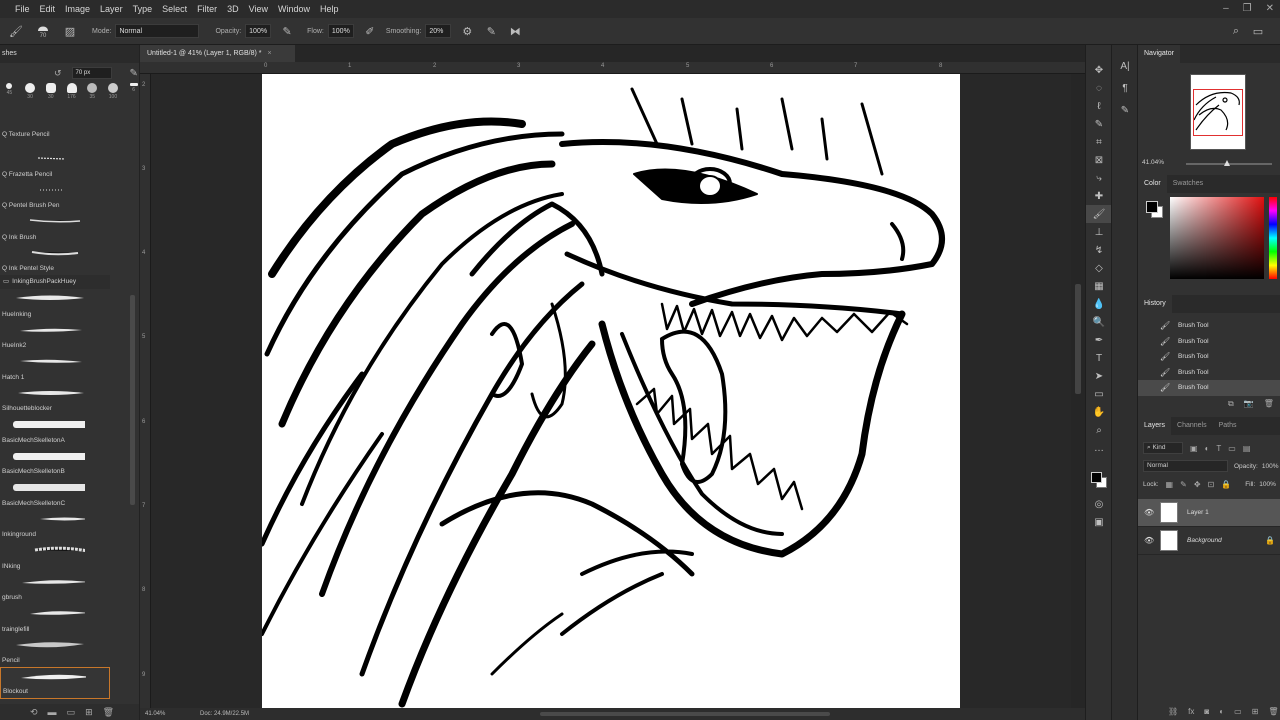 Image resolution: width=1280 pixels, height=720 pixels. What do you see at coordinates (1258, 31) in the screenshot?
I see `workspace-icon: ▭` at bounding box center [1258, 31].